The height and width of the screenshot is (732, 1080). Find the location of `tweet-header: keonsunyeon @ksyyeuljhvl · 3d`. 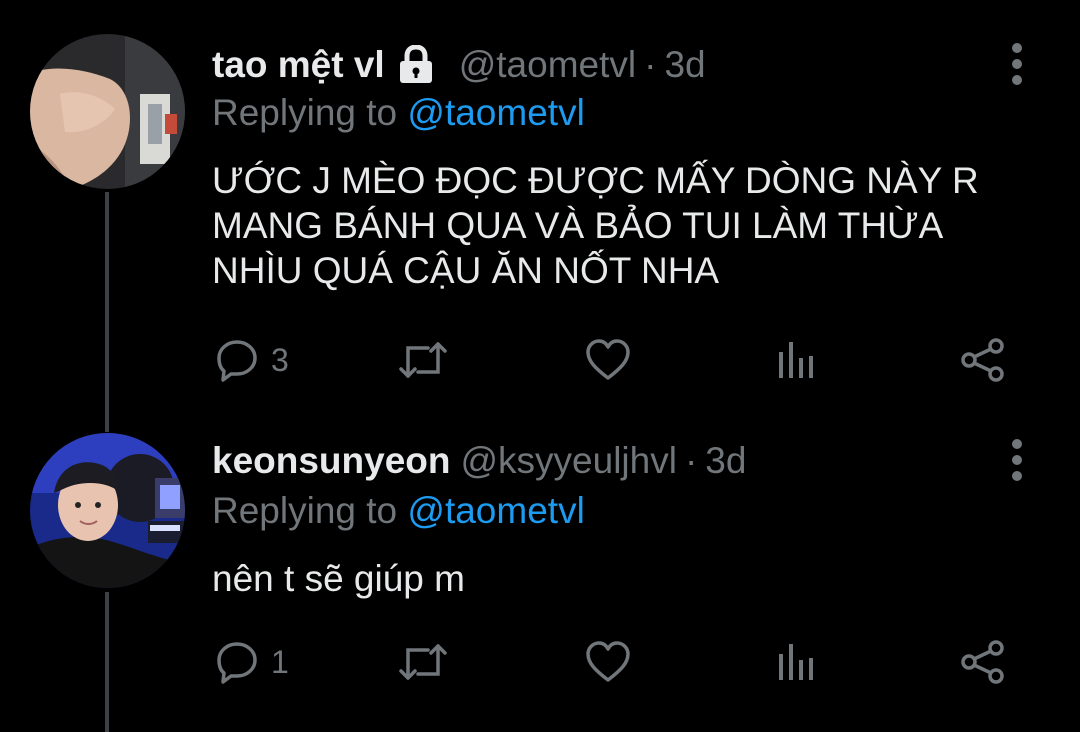

tweet-header: keonsunyeon @ksyyeuljhvl · 3d is located at coordinates (479, 461).